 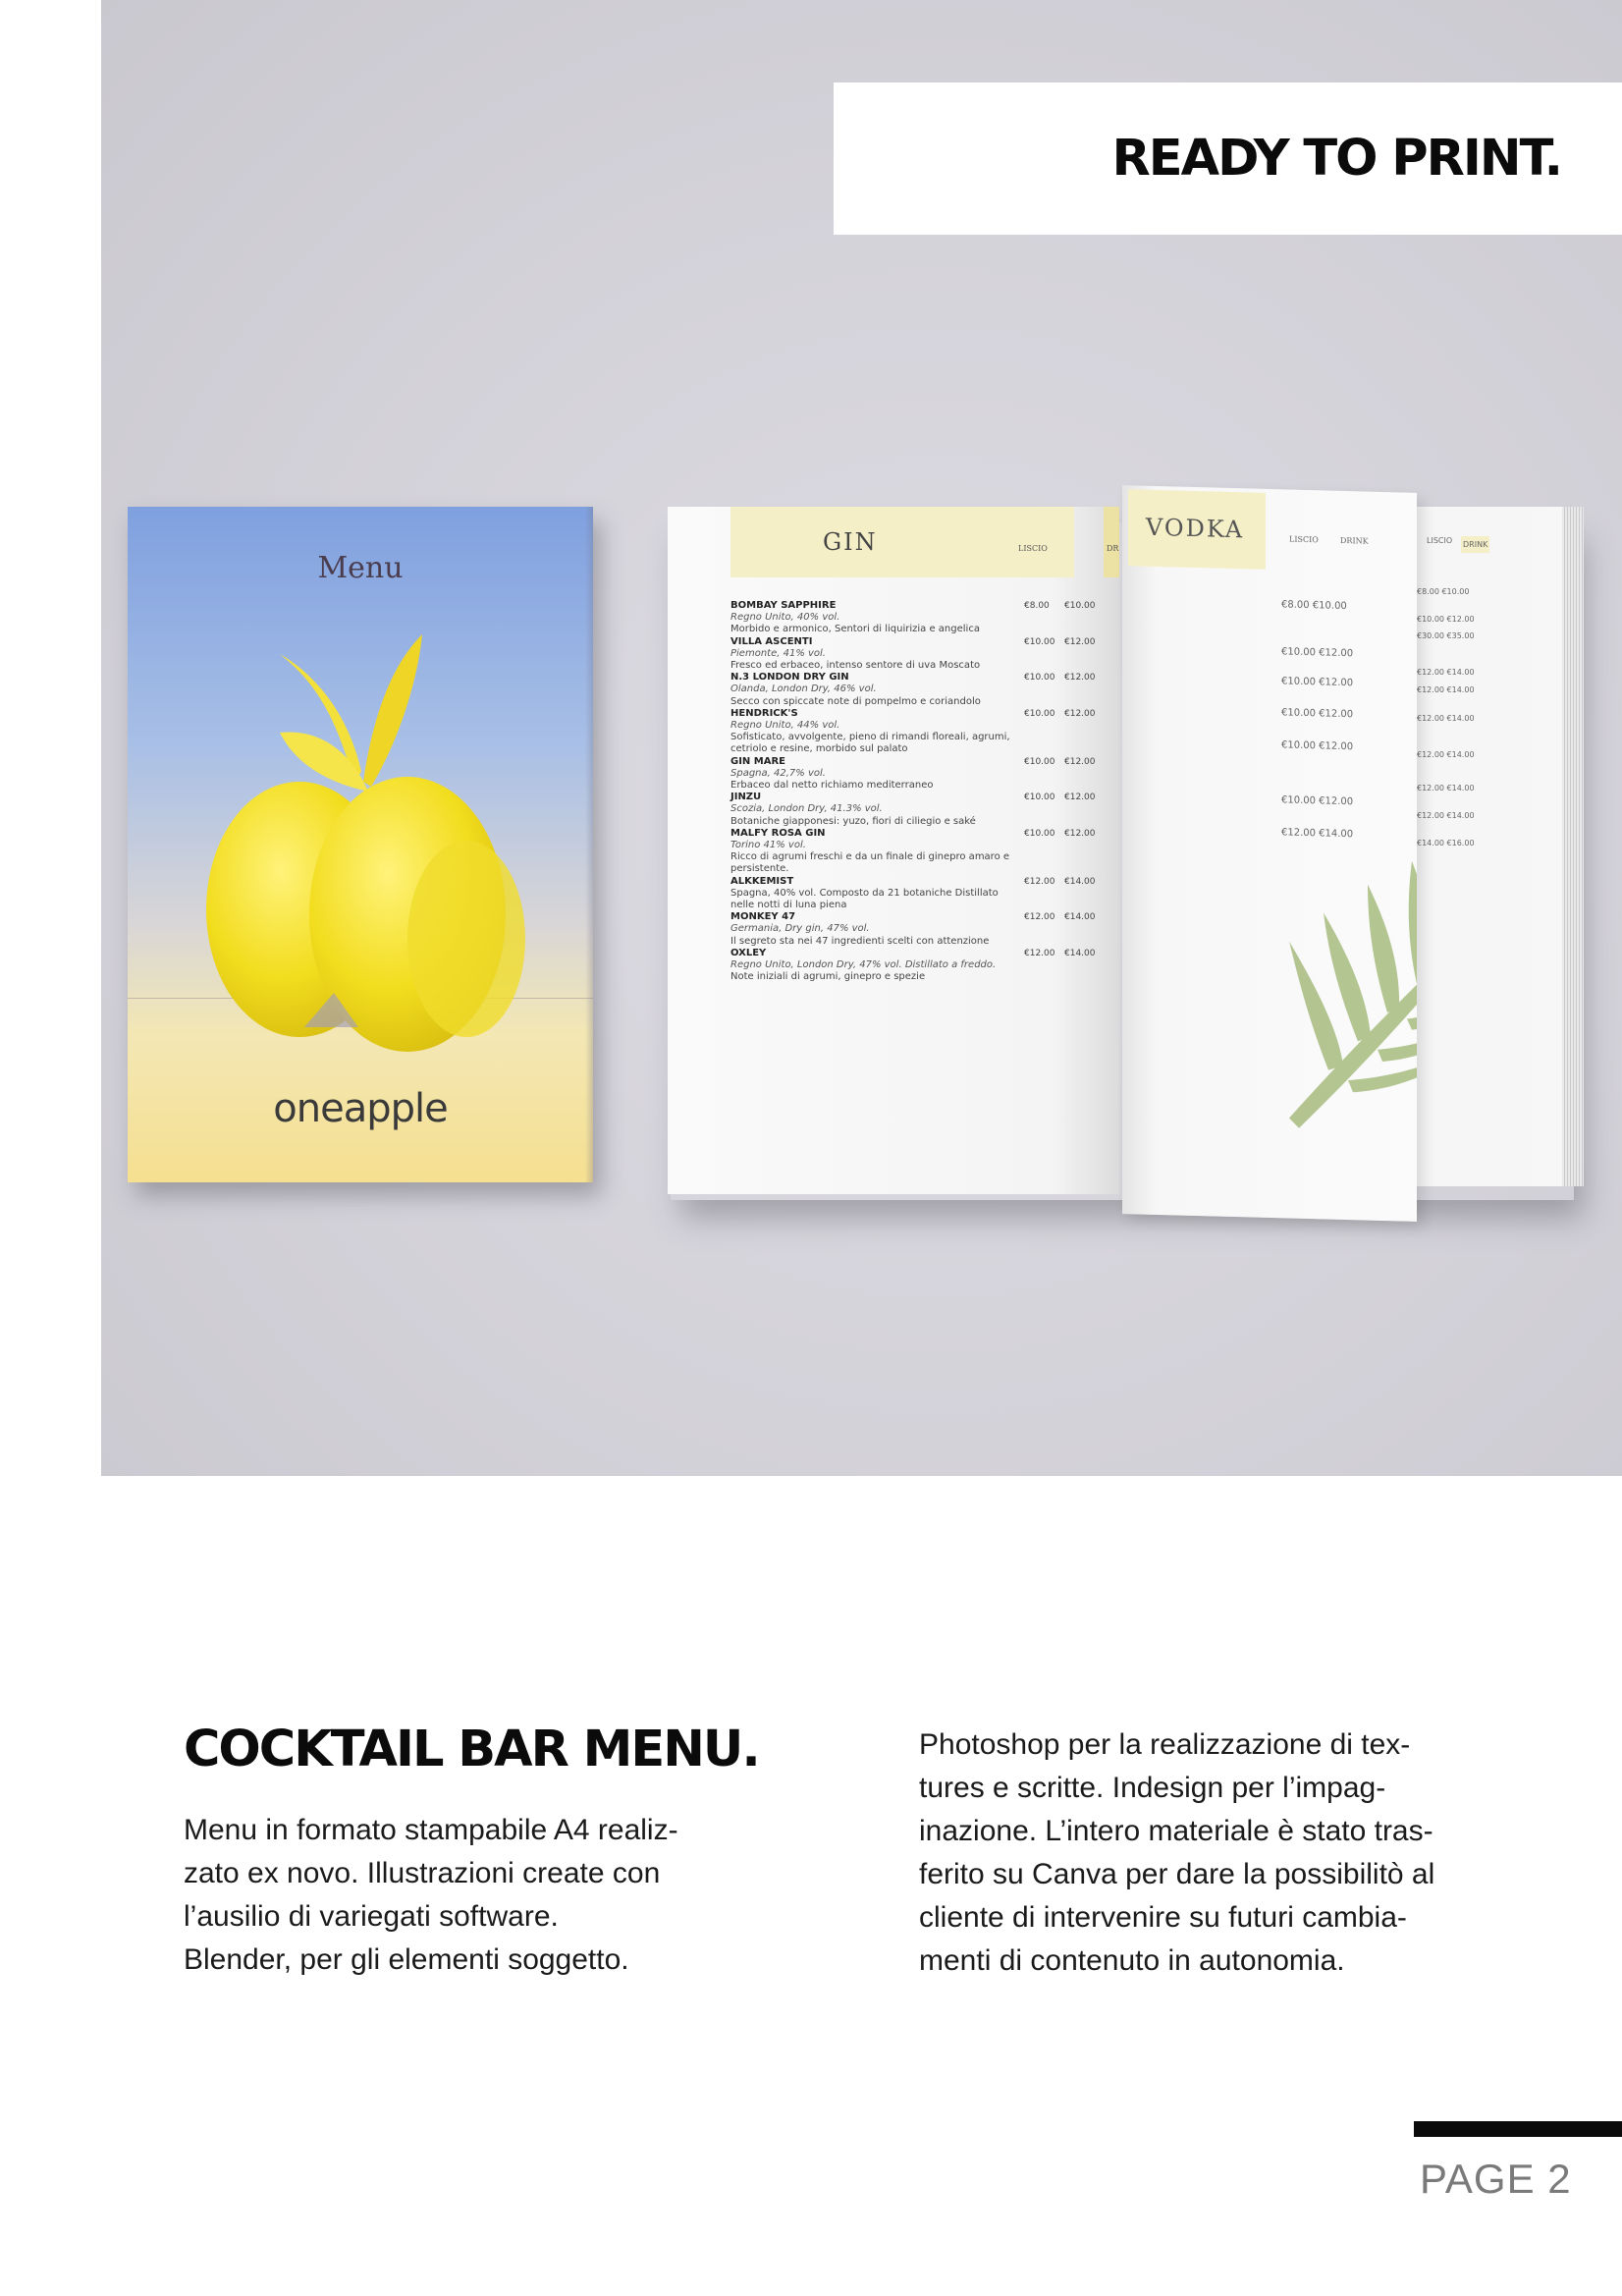 I want to click on under-col-liscio: LISCIO, so click(x=1440, y=540).